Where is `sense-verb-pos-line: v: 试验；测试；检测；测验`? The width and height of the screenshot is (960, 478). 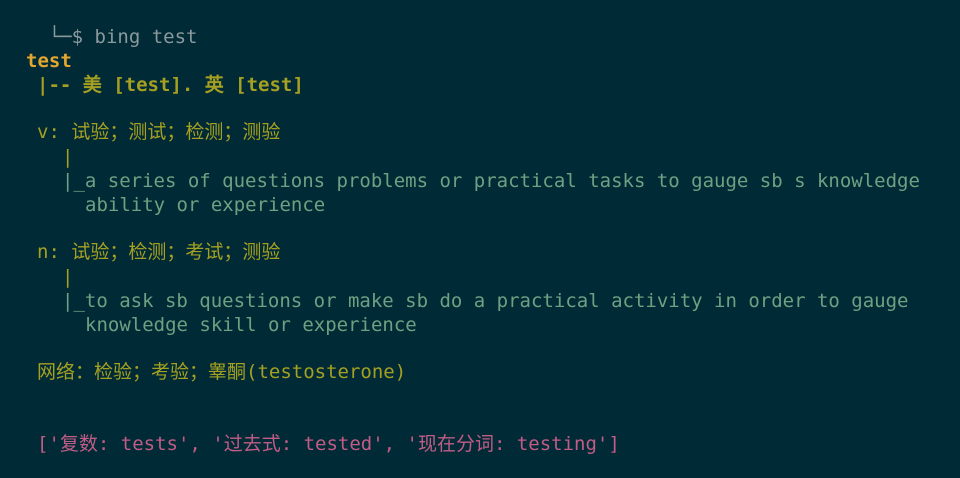 sense-verb-pos-line: v: 试验；测试；检测；测验 is located at coordinates (159, 132).